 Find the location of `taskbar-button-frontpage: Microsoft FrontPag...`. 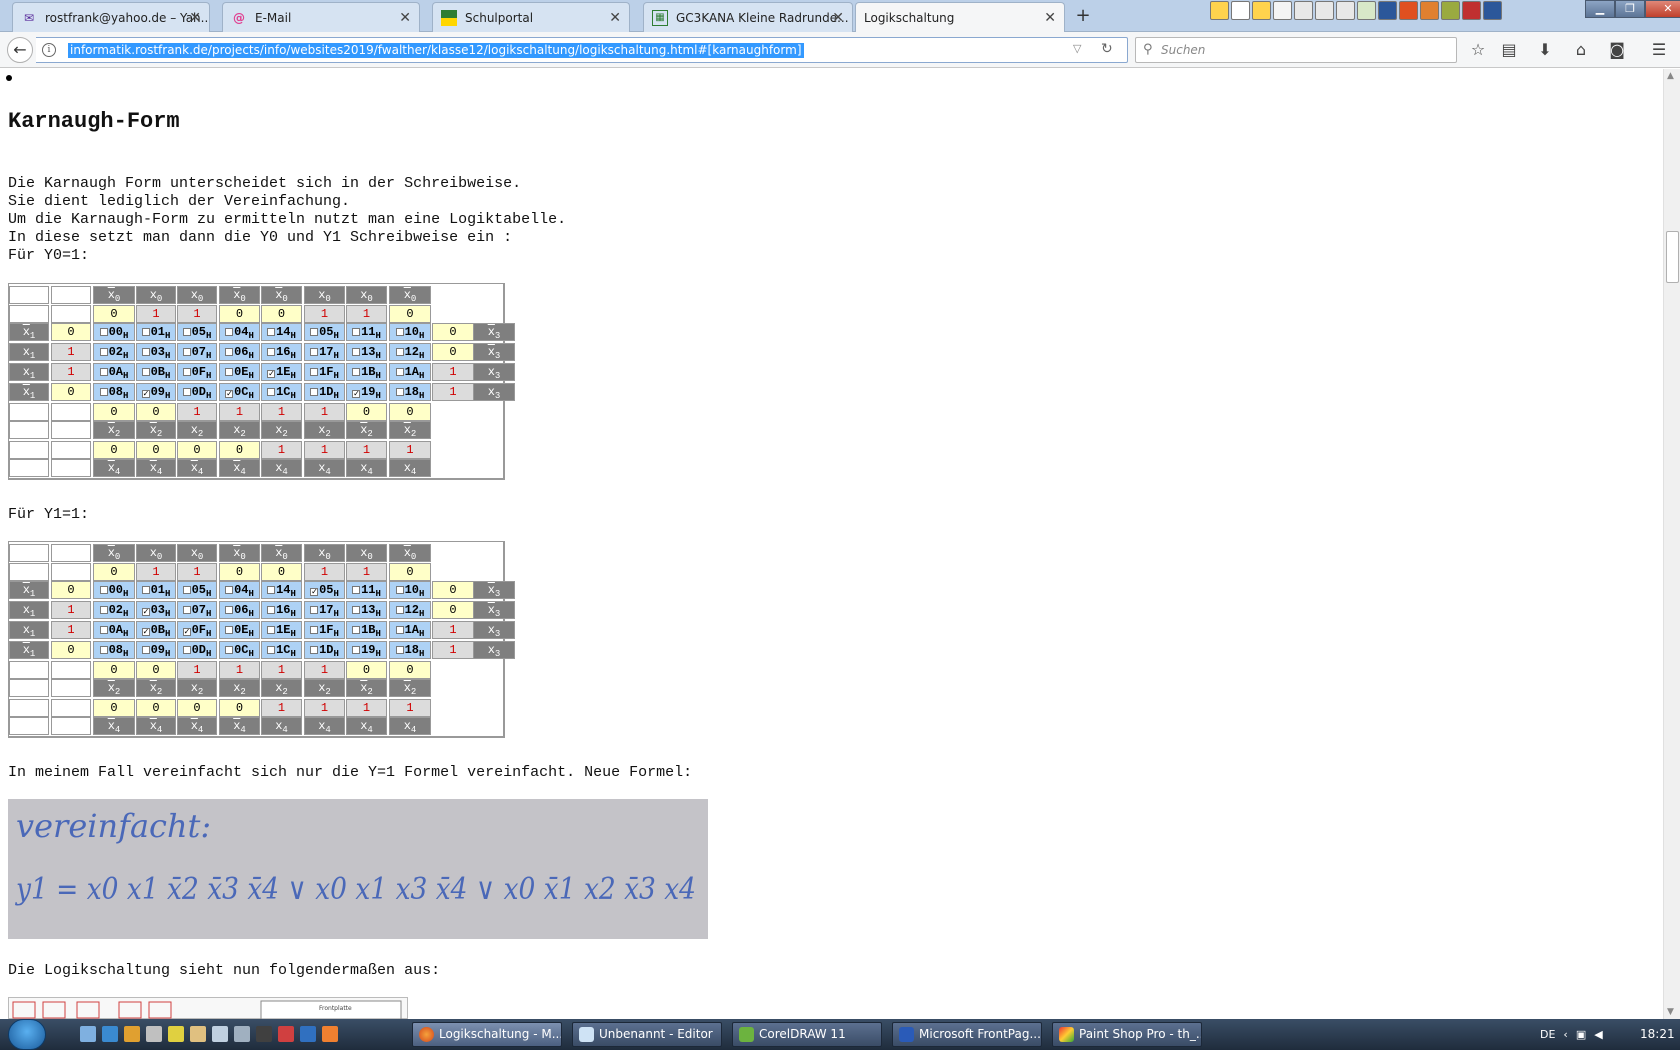

taskbar-button-frontpage: Microsoft FrontPag... is located at coordinates (967, 1034).